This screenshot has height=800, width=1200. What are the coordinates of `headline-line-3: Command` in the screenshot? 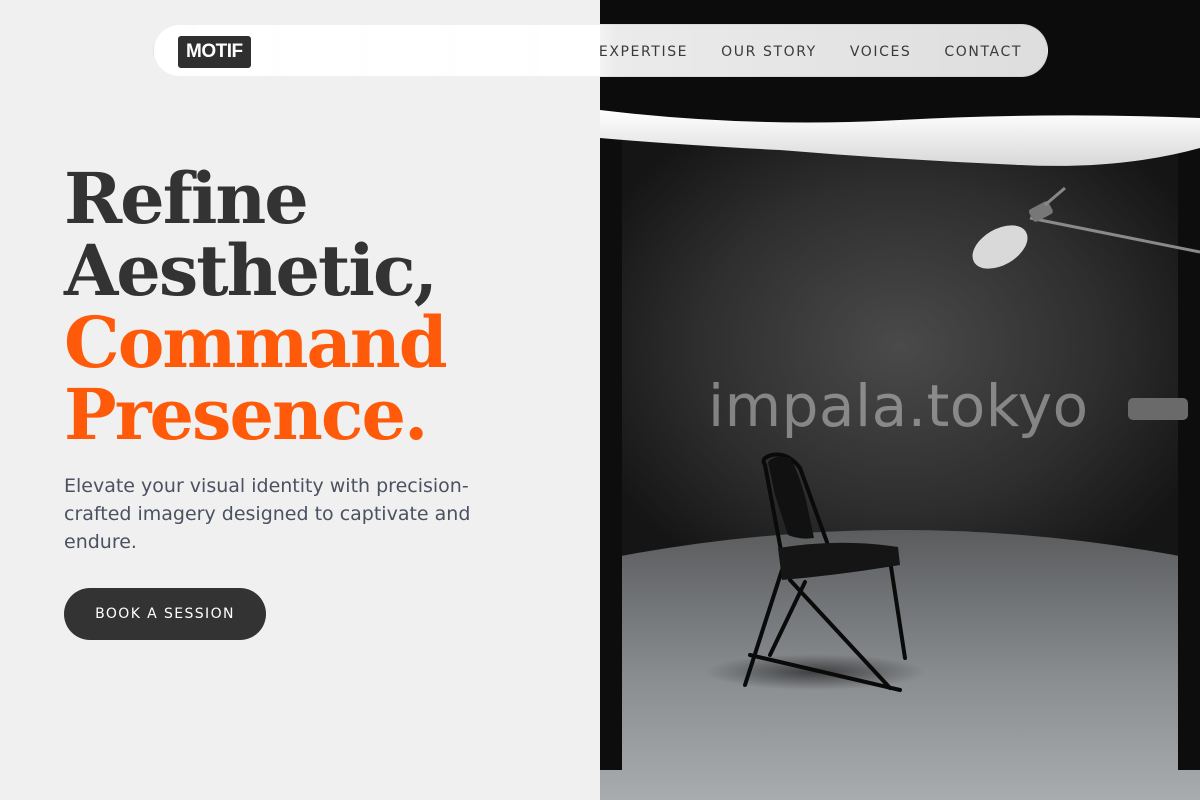 It's located at (256, 342).